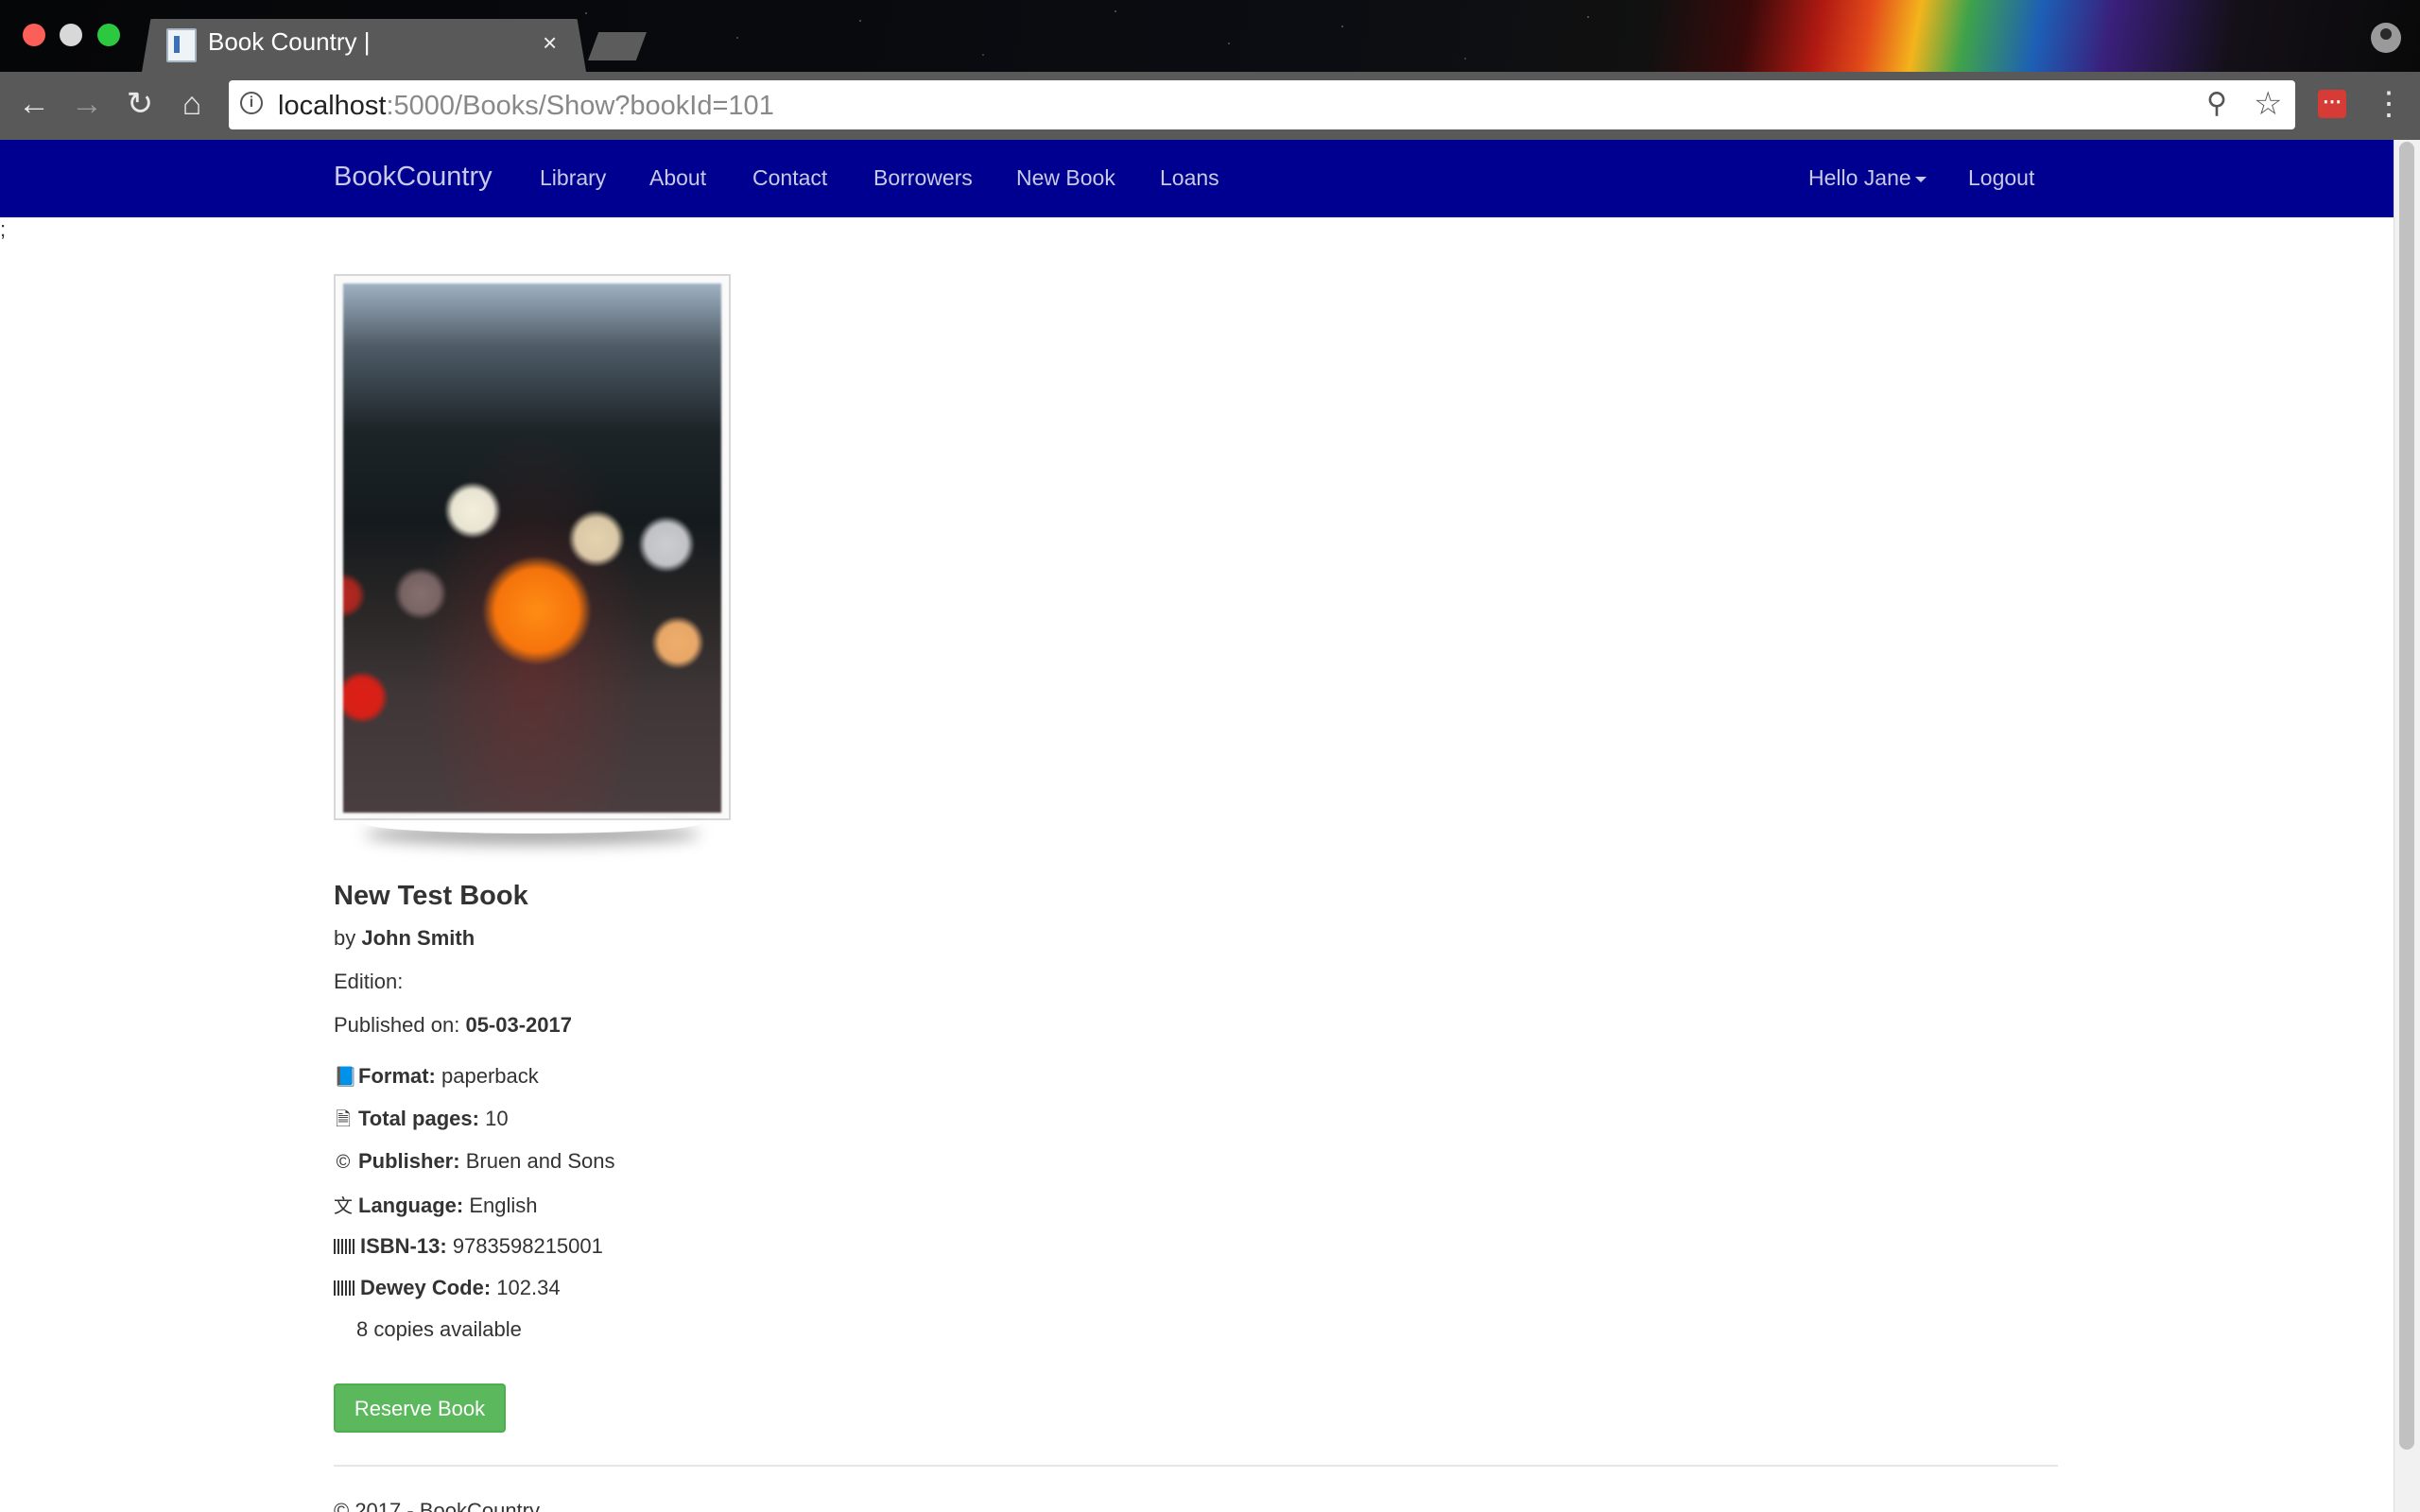 This screenshot has width=2420, height=1512. I want to click on book-isbn-line: ISBN-13: 9783598215001, so click(469, 1246).